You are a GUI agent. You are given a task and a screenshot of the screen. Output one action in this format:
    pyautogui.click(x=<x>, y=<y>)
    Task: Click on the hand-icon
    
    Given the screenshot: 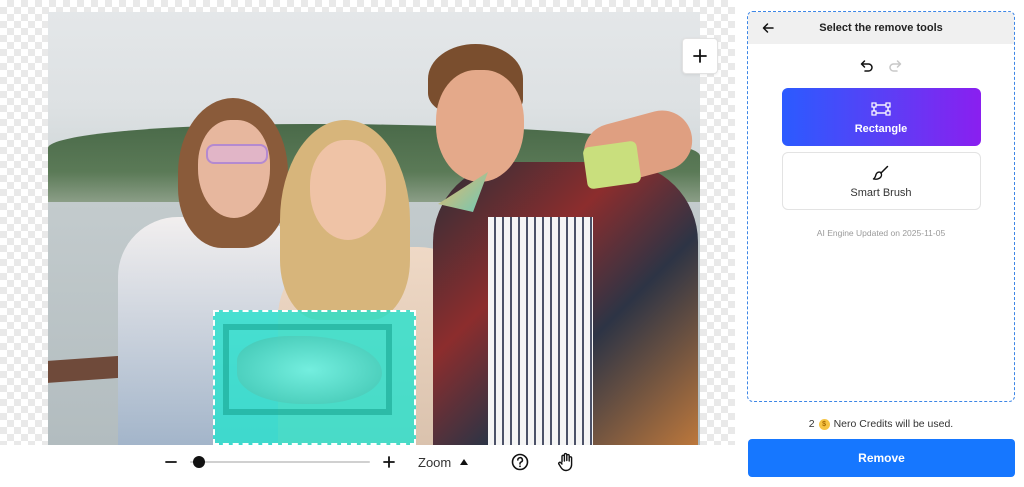 What is the action you would take?
    pyautogui.click(x=565, y=462)
    